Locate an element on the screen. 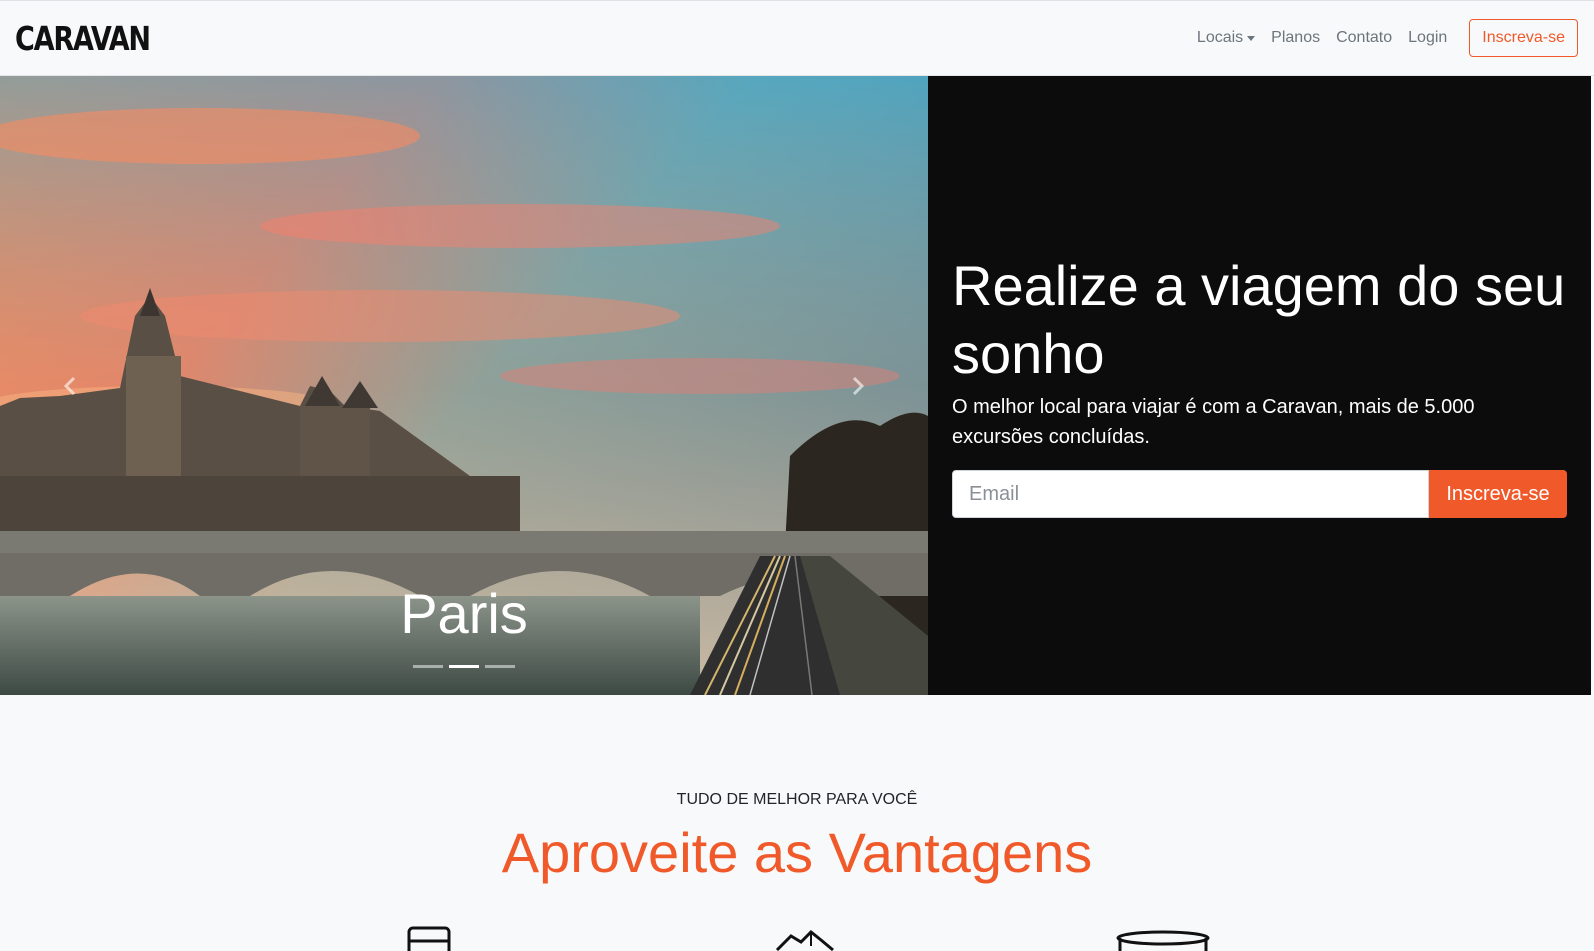 The image size is (1594, 951). signup-form: Inscreva-se is located at coordinates (1259, 494).